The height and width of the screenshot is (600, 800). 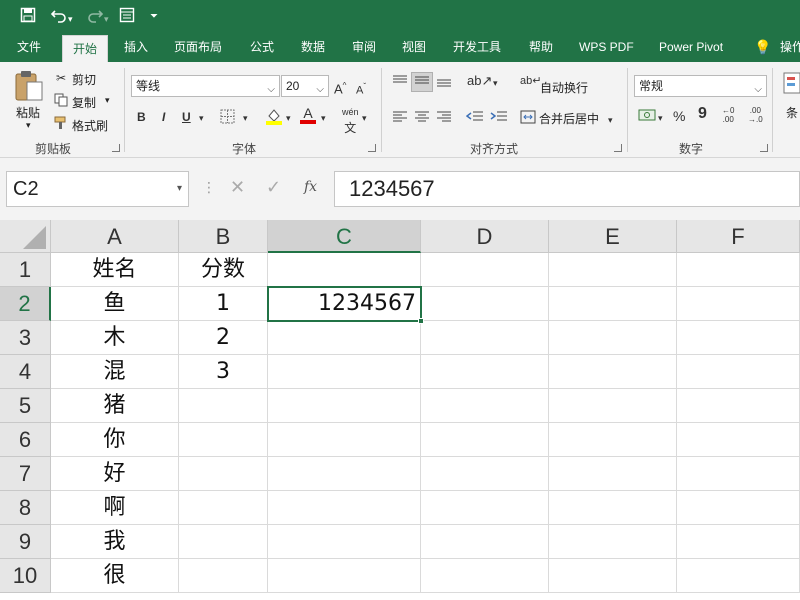 I want to click on insert-function-icon: fx, so click(x=310, y=187).